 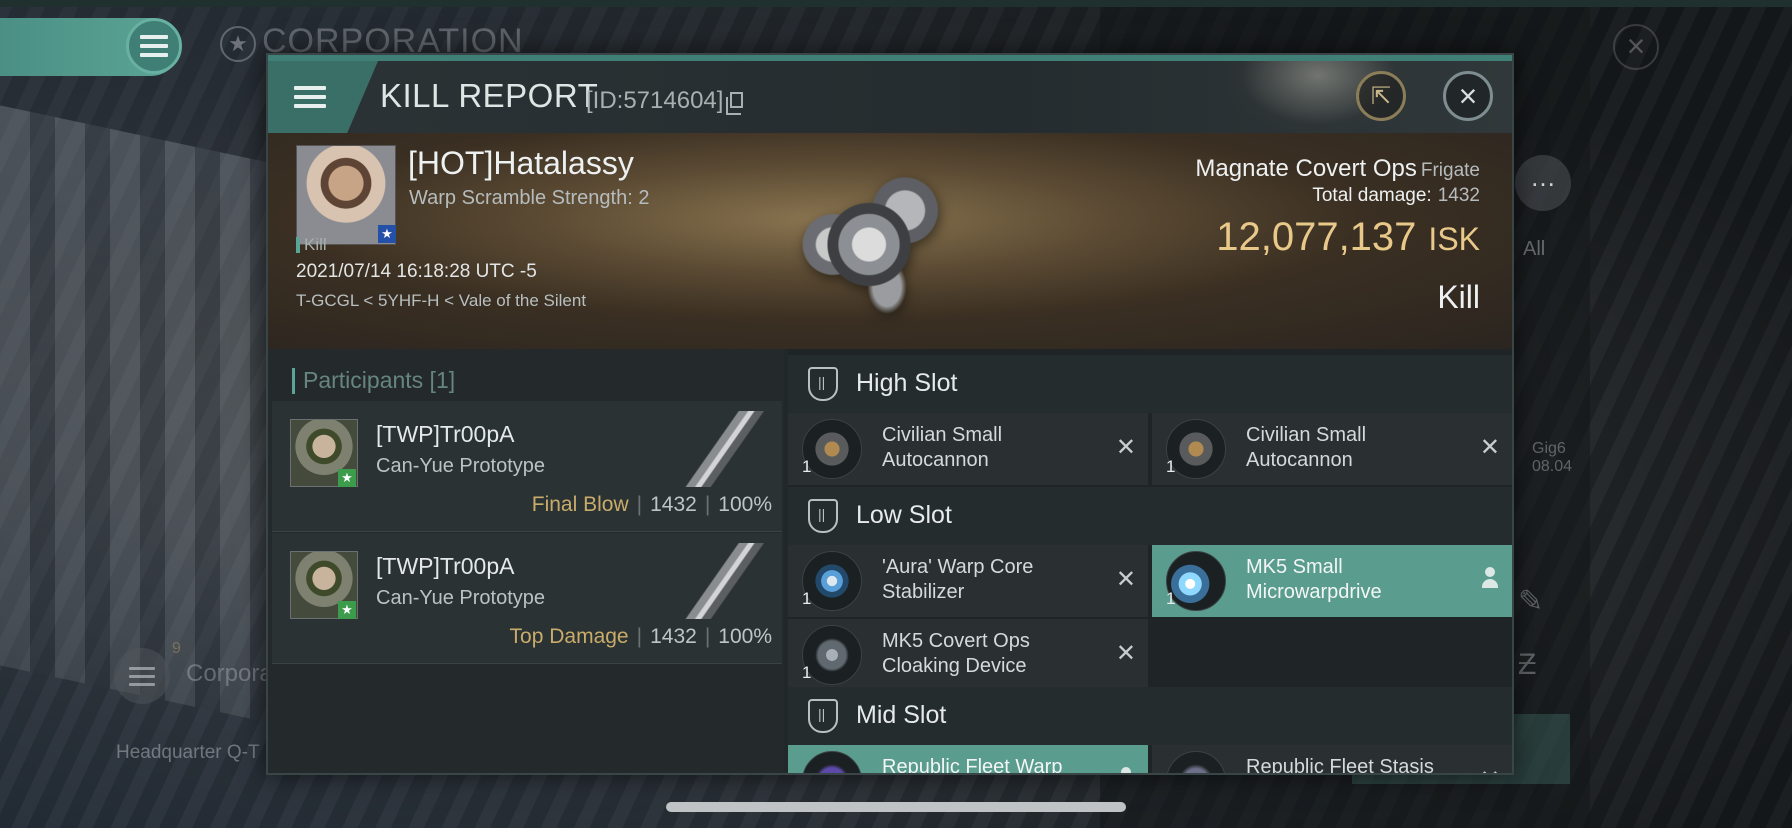 I want to click on module-name: MK5 Covert Ops Cloaking Device, so click(x=956, y=653).